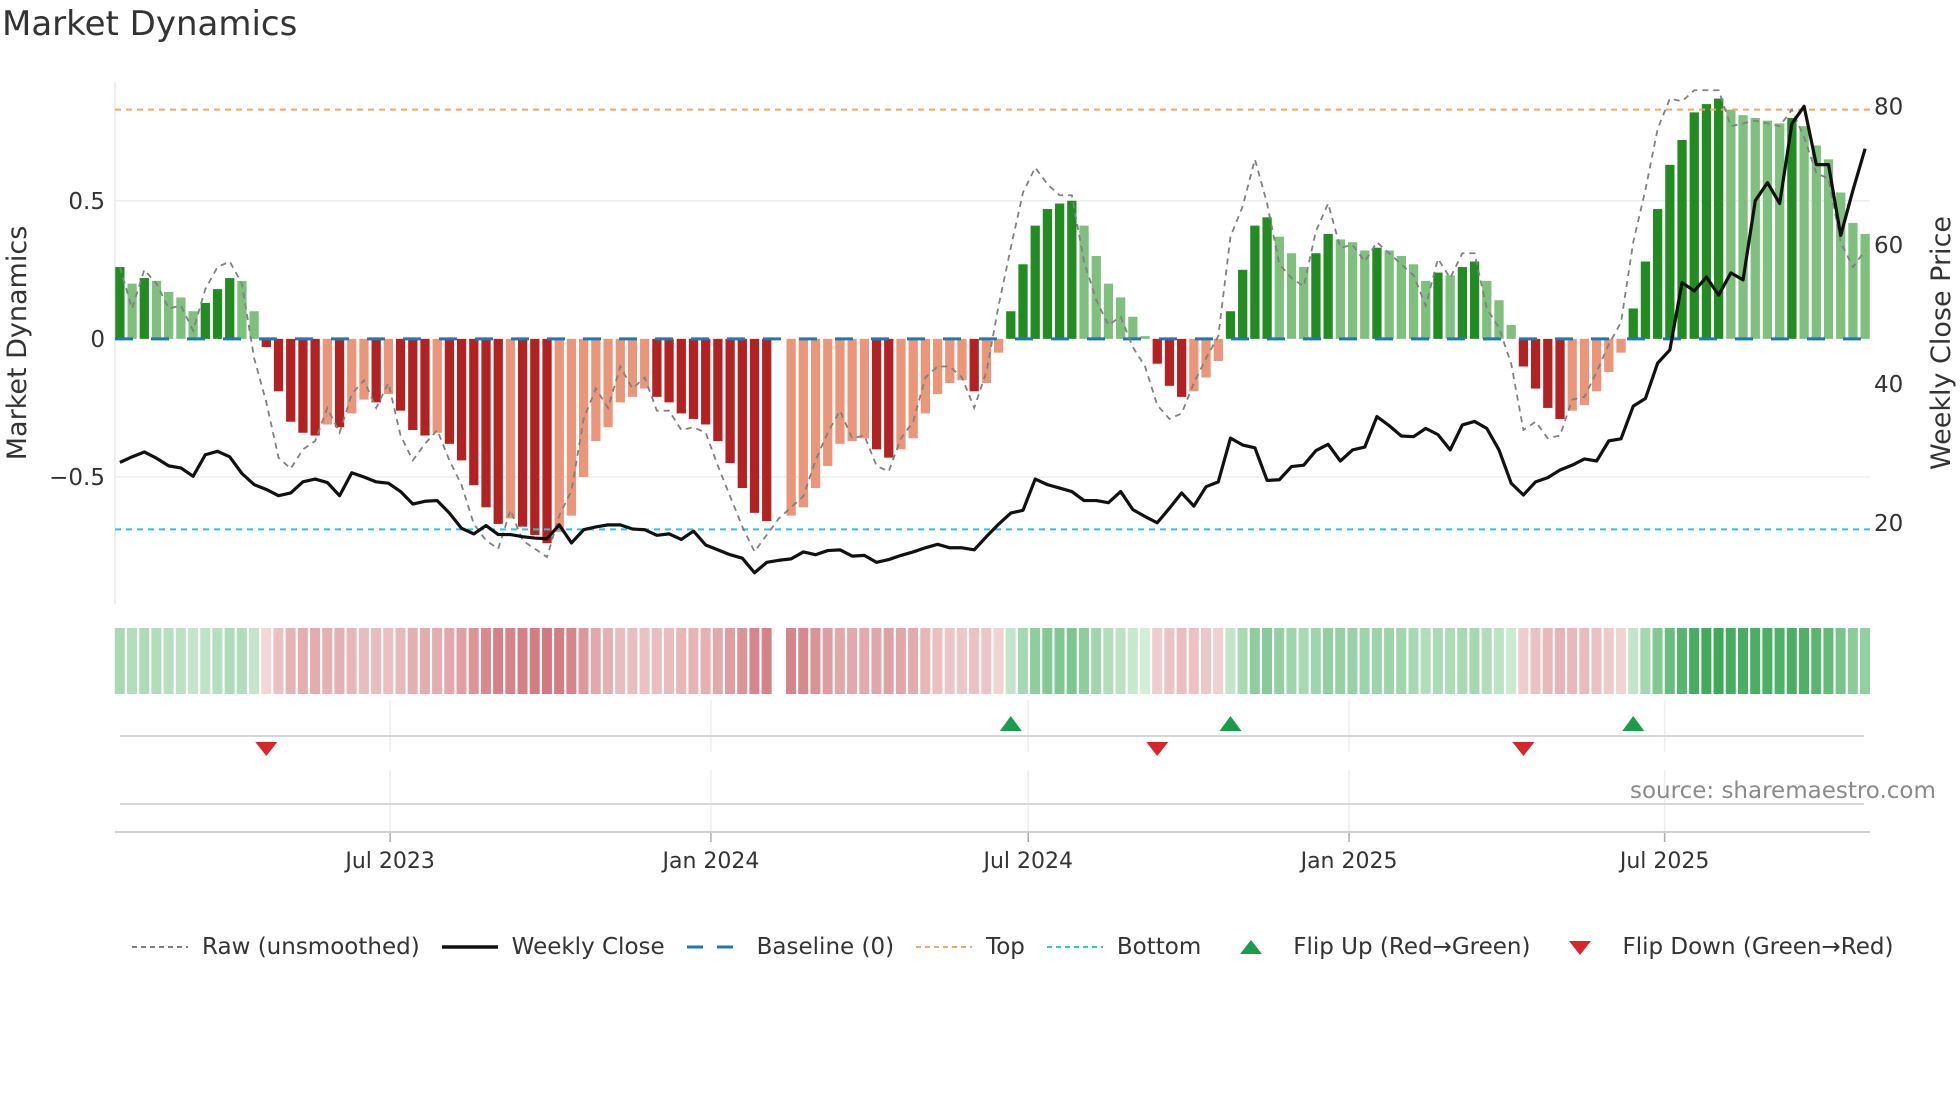 Image resolution: width=1960 pixels, height=1102 pixels. I want to click on legend-flip-up: Flip Up (Red→Green), so click(1376, 947).